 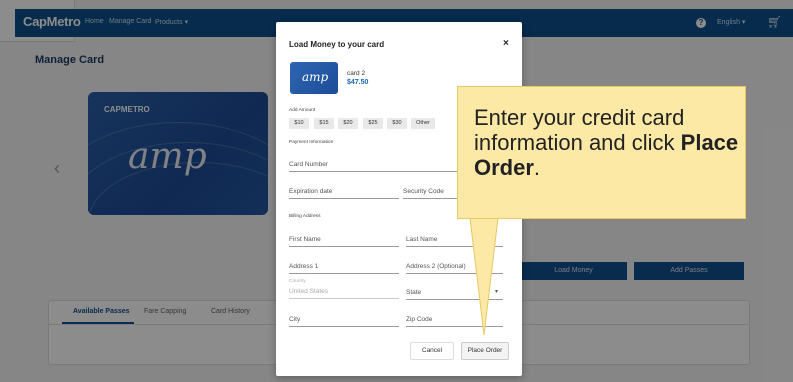 What do you see at coordinates (537, 167) in the screenshot?
I see `callout-text-end: .` at bounding box center [537, 167].